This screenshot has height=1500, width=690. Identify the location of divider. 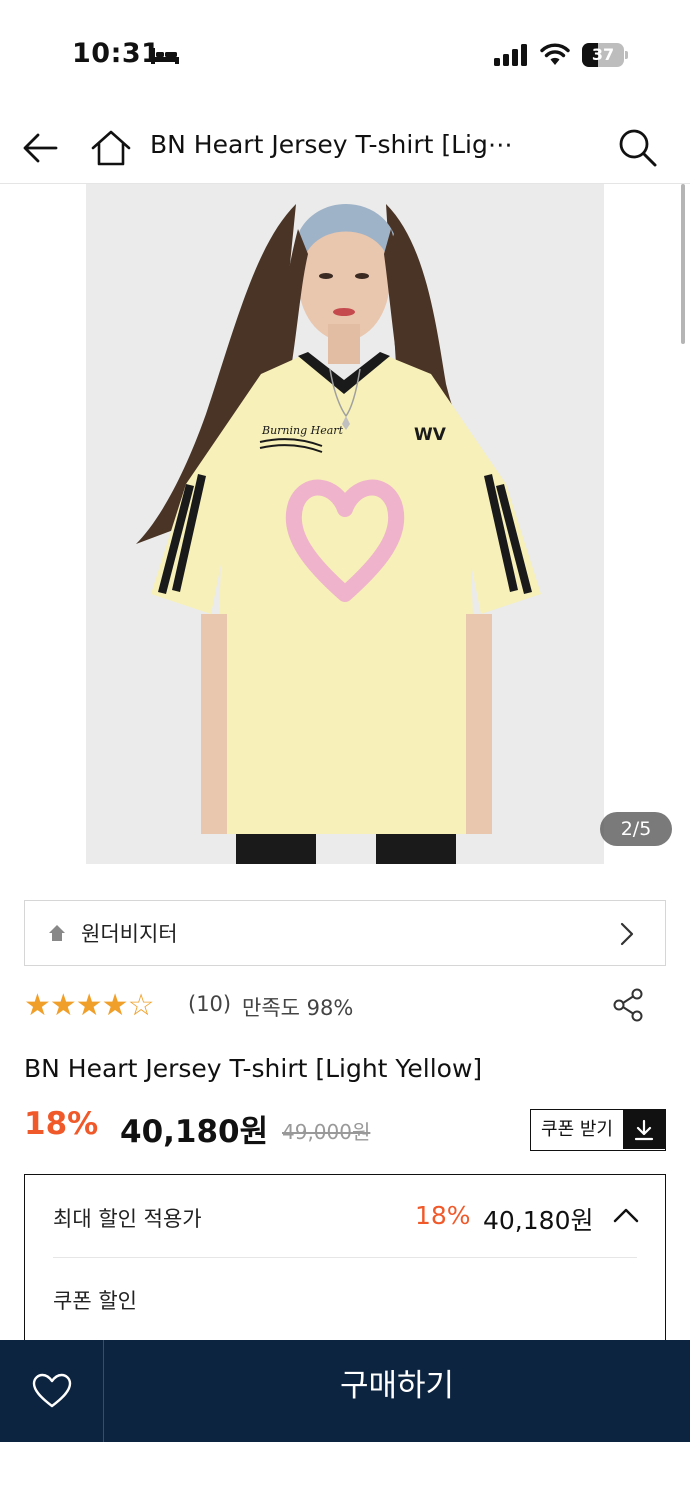
(345, 1257).